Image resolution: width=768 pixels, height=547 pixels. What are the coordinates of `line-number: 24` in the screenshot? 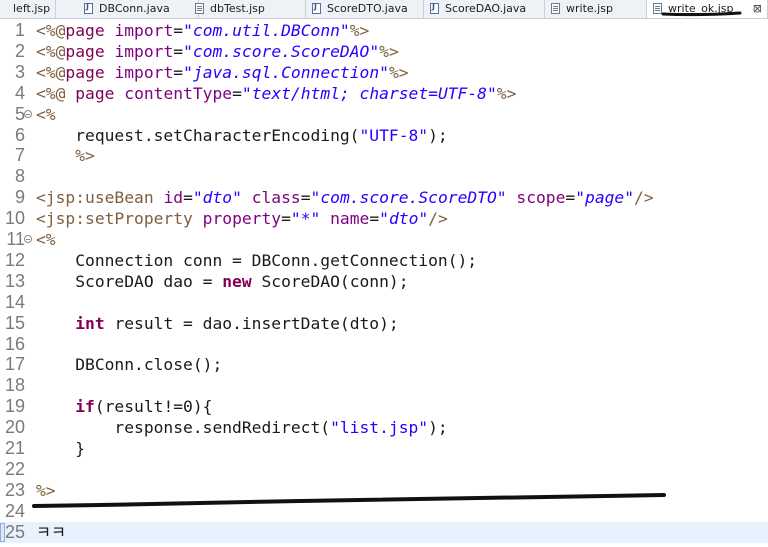 It's located at (14, 510).